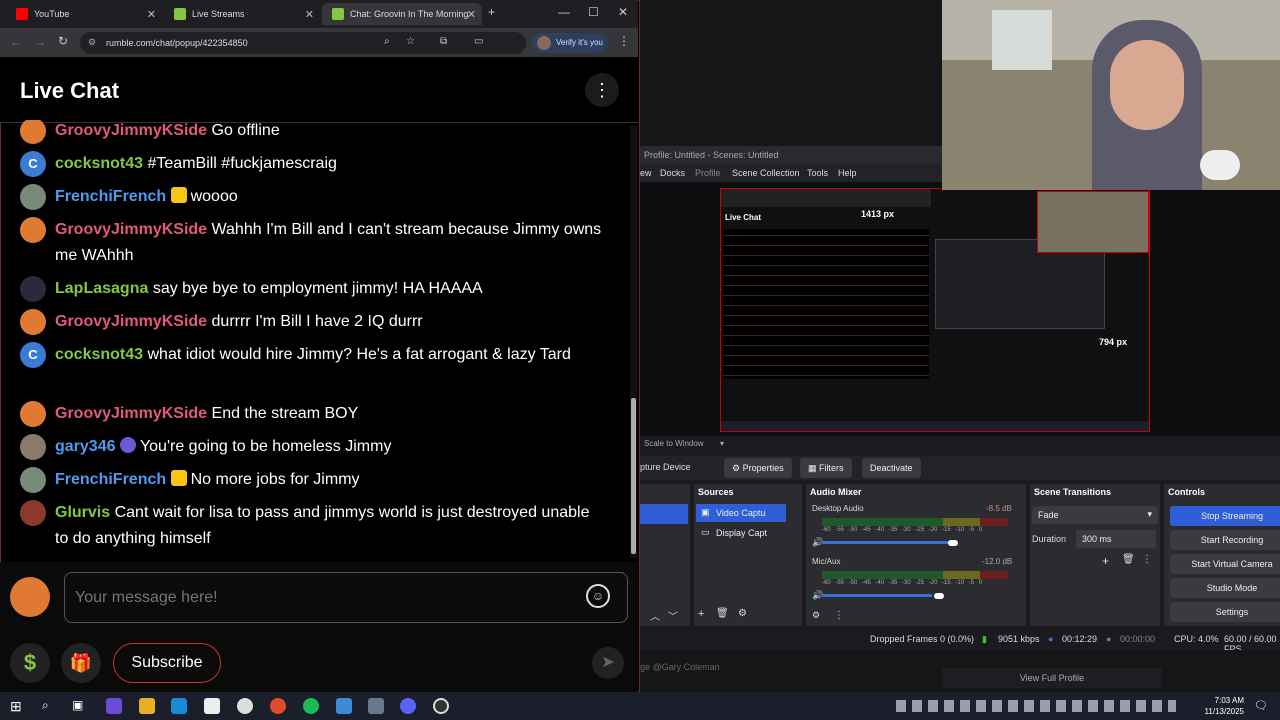 This screenshot has width=1280, height=720. I want to click on chrome-icon, so click(278, 706).